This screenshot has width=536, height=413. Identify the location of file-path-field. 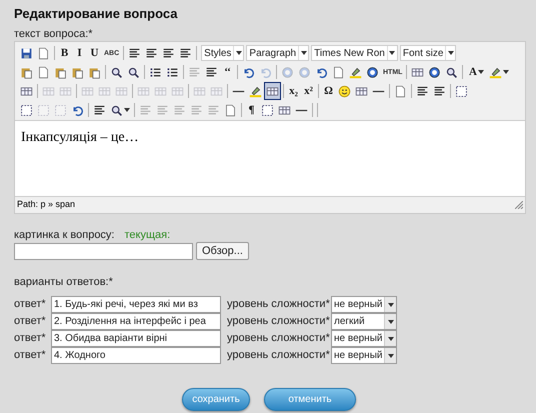
(103, 251).